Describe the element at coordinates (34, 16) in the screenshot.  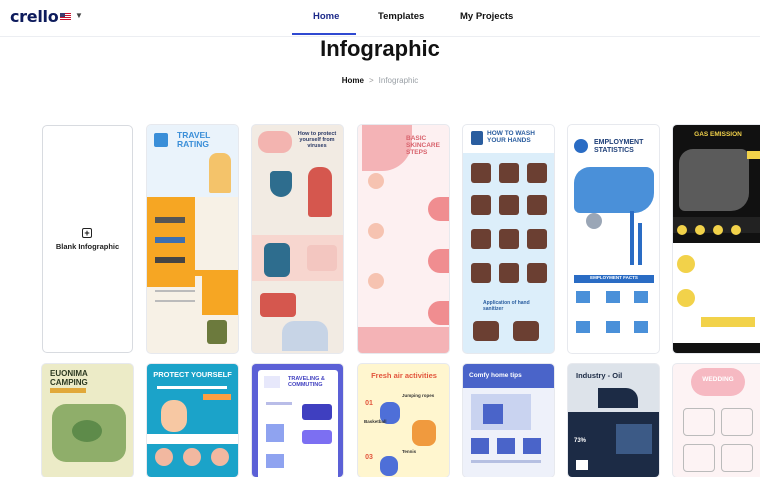
I see `crello-logo: crello` at that location.